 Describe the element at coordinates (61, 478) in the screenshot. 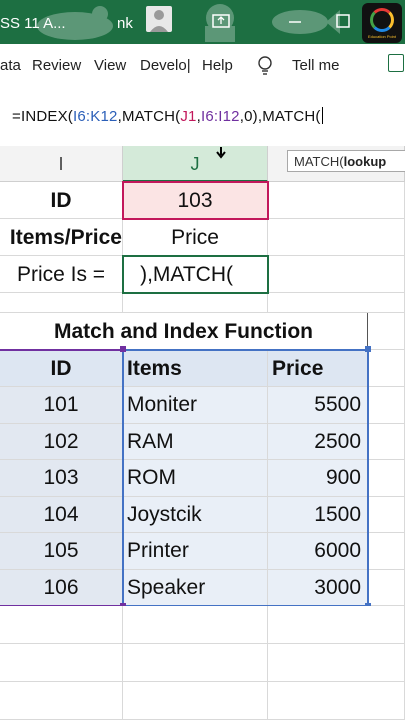

I see `table-cell-id: 103` at that location.